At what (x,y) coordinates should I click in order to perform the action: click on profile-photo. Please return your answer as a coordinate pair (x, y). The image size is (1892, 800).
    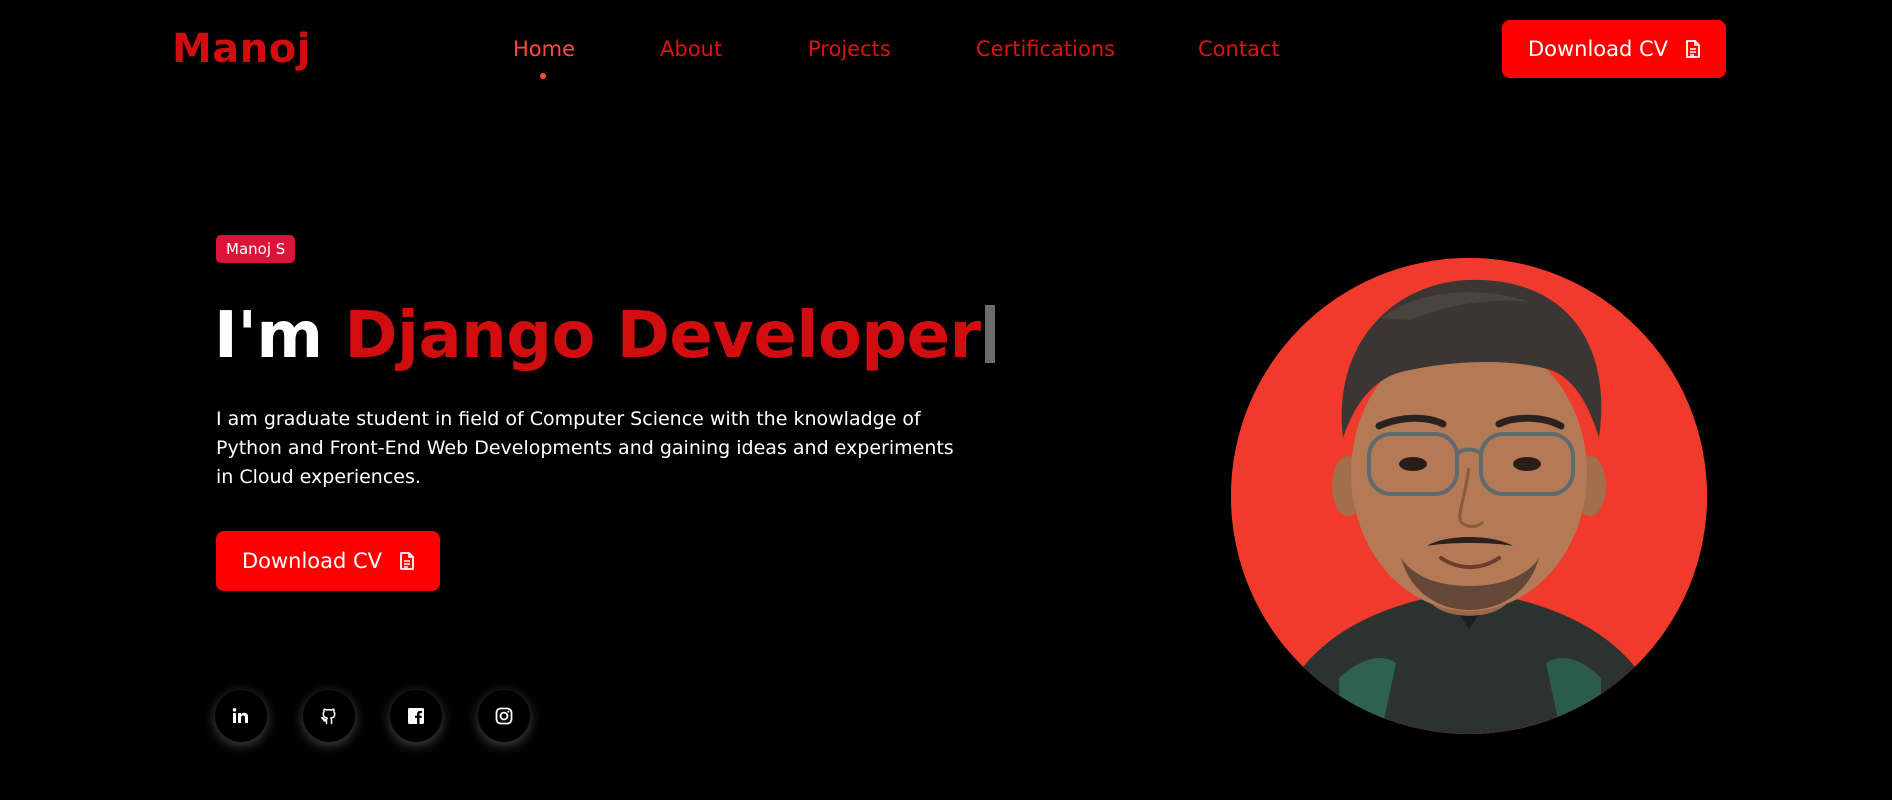
    Looking at the image, I should click on (1469, 496).